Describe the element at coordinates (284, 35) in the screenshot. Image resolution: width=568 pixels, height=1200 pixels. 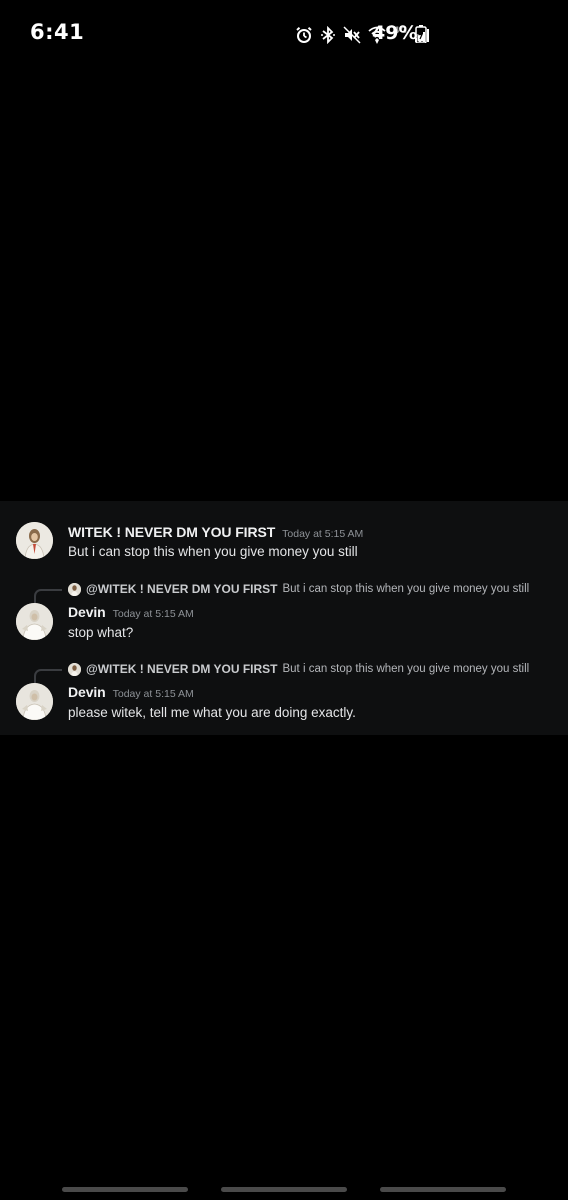
I see `status-bar: 6:41 4G 49%` at that location.